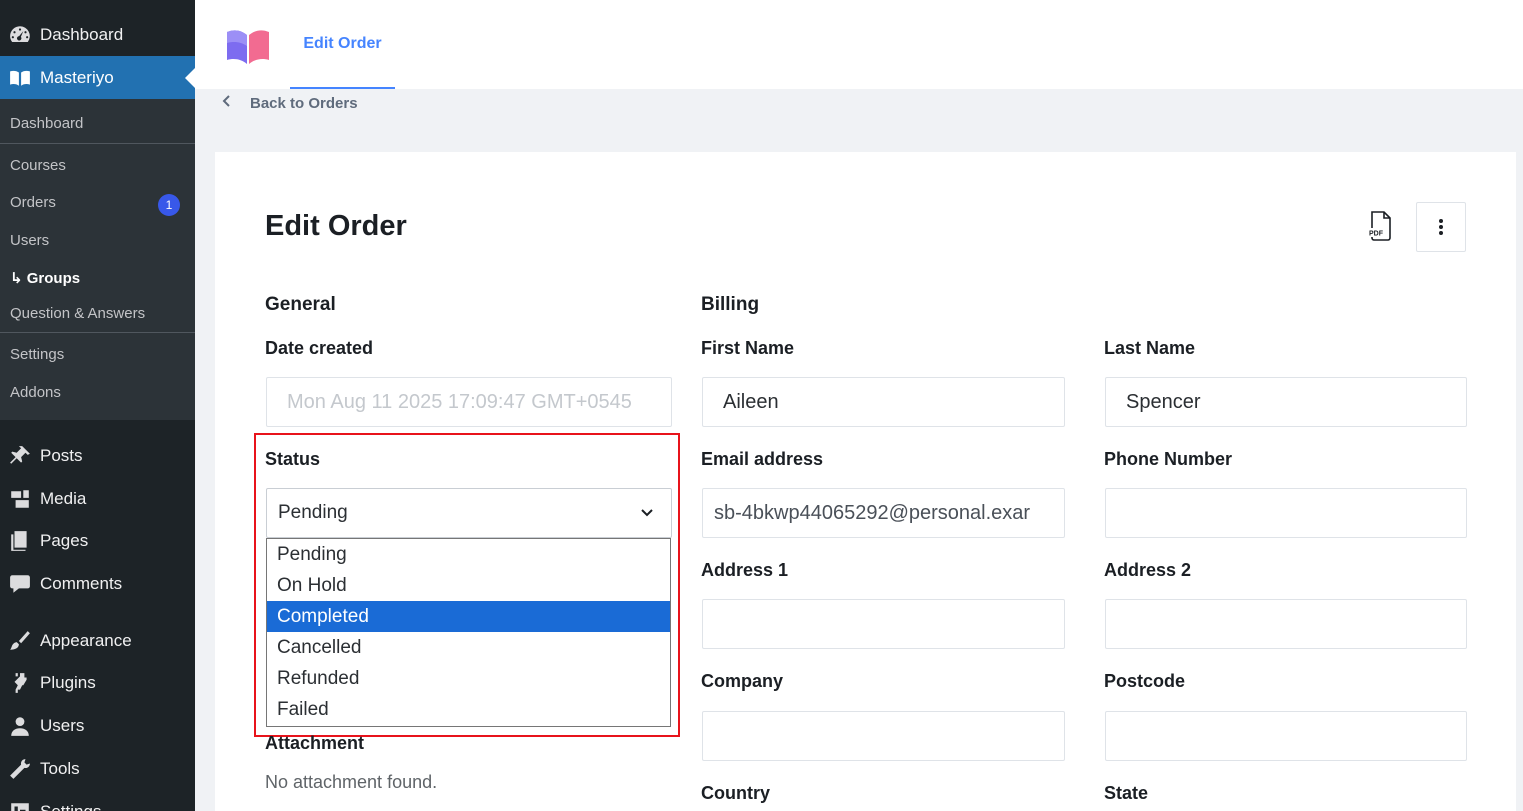 The height and width of the screenshot is (811, 1523). What do you see at coordinates (97, 800) in the screenshot?
I see `menu-settings: Settings` at bounding box center [97, 800].